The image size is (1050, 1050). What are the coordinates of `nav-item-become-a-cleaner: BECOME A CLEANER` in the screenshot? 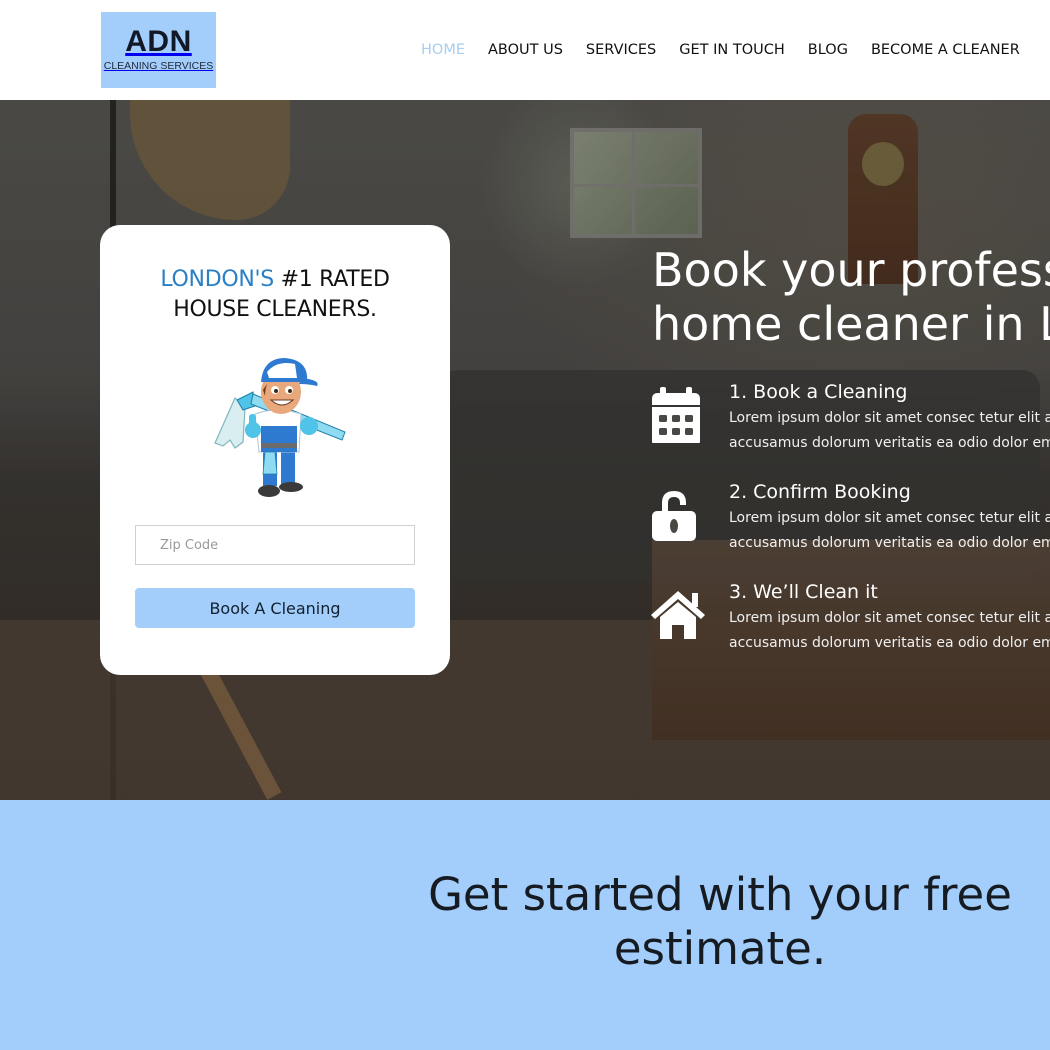 It's located at (945, 50).